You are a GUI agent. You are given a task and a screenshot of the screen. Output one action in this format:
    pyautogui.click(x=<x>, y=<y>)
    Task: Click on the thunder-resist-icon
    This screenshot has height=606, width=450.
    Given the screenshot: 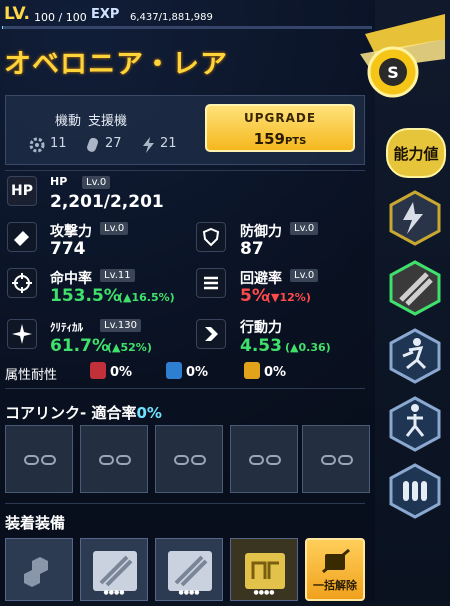 What is the action you would take?
    pyautogui.click(x=252, y=370)
    